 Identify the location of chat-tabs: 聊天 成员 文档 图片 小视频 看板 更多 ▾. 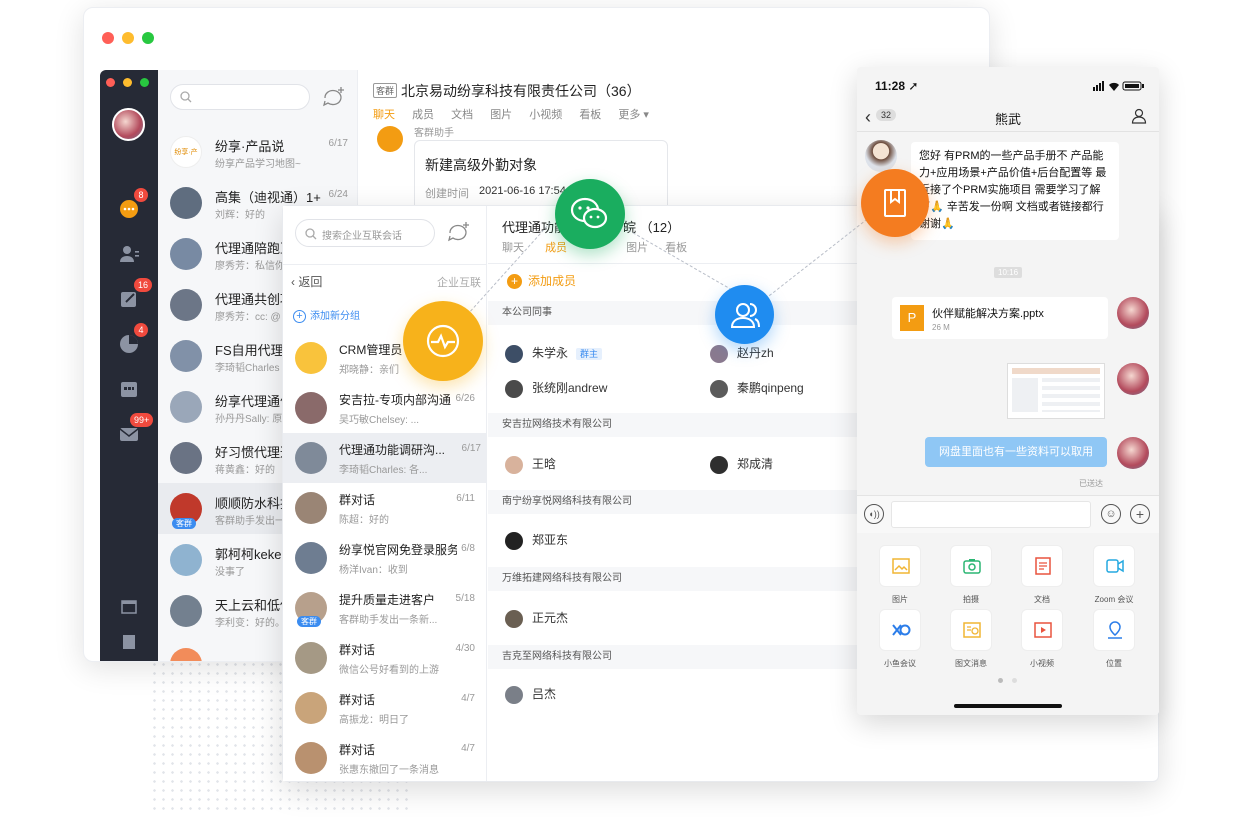
(511, 114).